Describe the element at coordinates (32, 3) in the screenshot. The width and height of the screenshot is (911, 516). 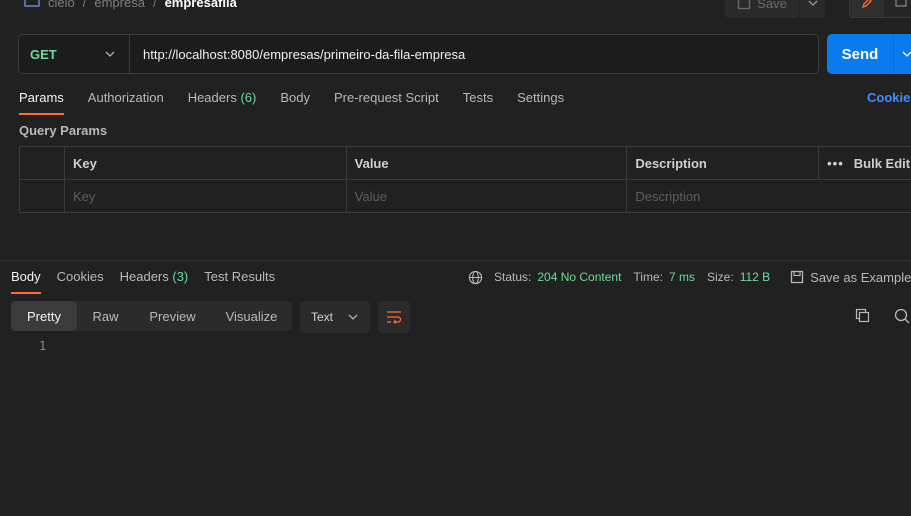
I see `http-request-icon` at that location.